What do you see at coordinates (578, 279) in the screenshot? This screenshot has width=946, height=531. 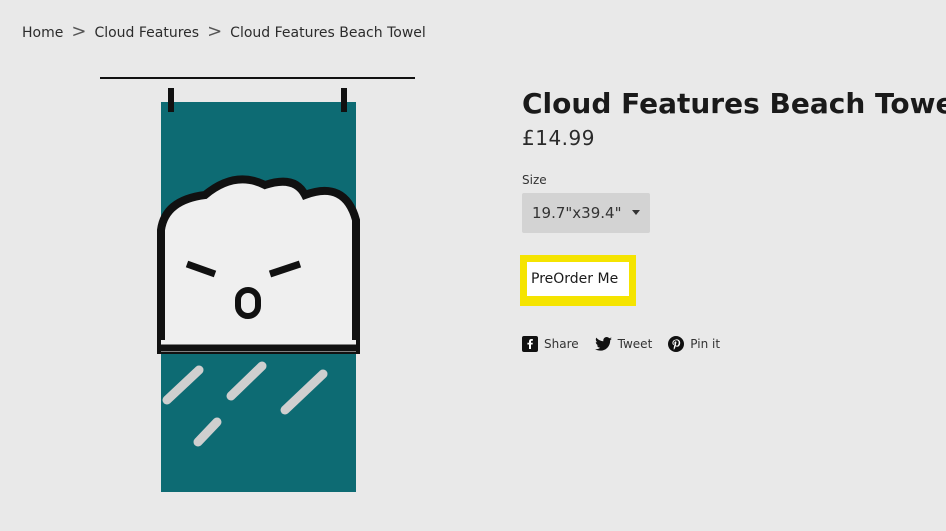 I see `preorder-button: PreOrder Me` at bounding box center [578, 279].